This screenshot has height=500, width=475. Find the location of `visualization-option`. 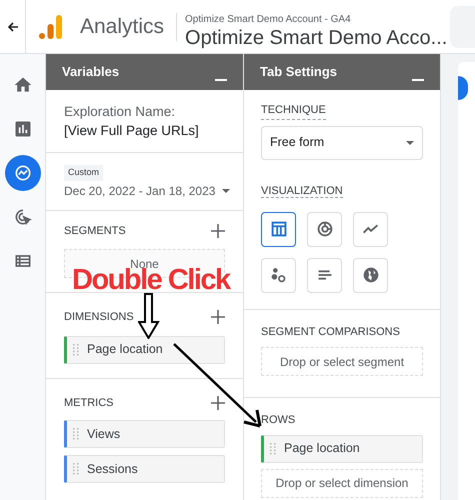

visualization-option is located at coordinates (278, 229).